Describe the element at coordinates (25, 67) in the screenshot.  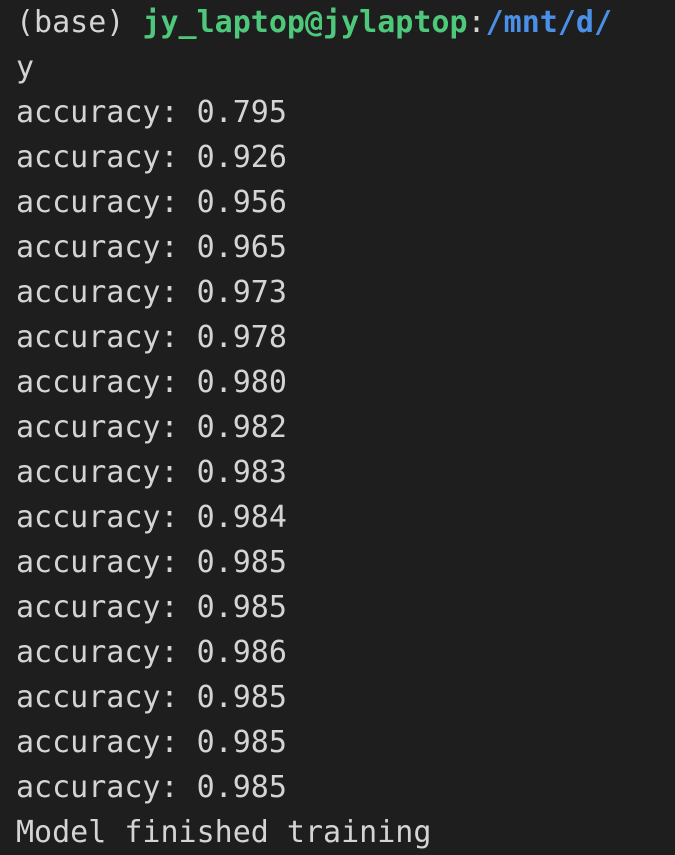
I see `wrapped-prompt-continuation: y` at that location.